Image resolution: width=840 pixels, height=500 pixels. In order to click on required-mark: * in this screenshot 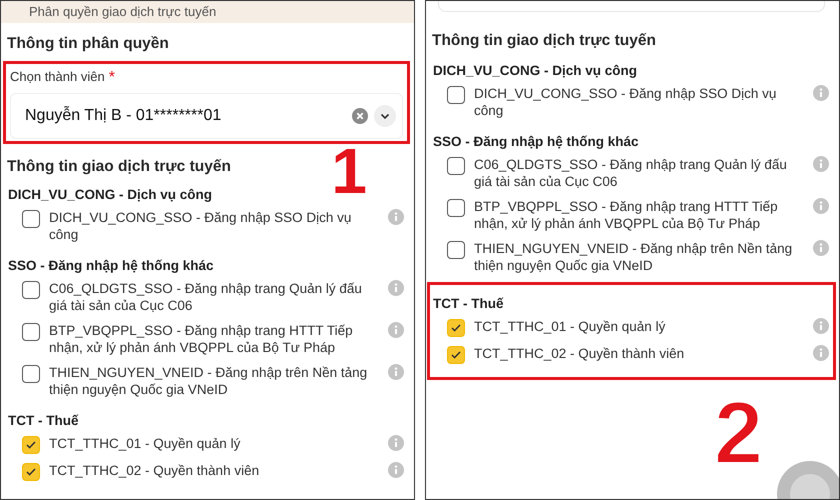, I will do `click(111, 78)`.